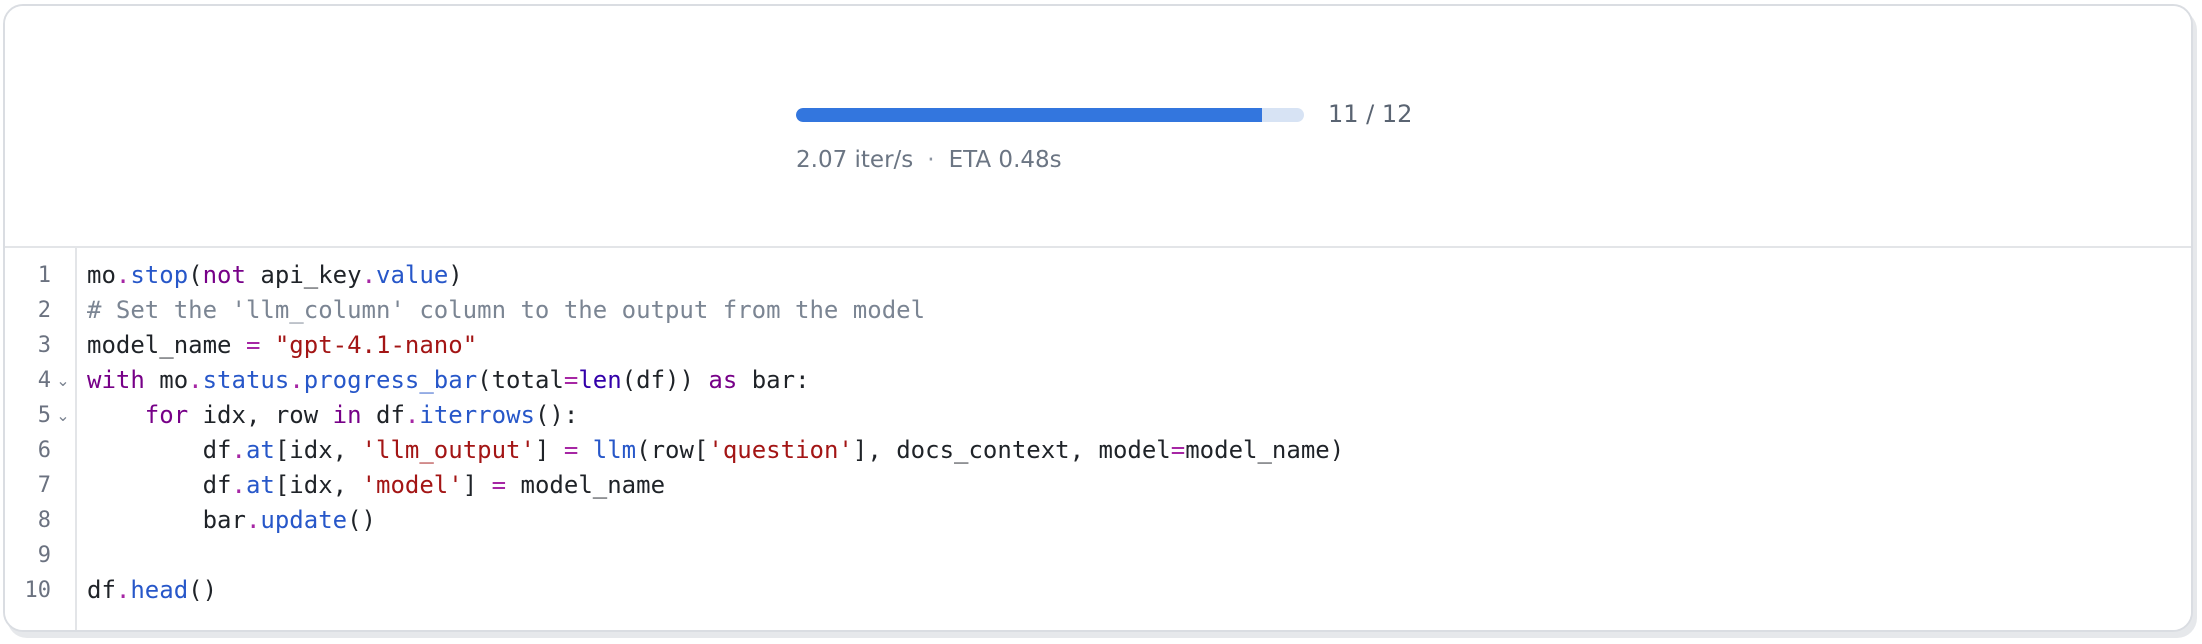  I want to click on line-number: 5, so click(44, 415).